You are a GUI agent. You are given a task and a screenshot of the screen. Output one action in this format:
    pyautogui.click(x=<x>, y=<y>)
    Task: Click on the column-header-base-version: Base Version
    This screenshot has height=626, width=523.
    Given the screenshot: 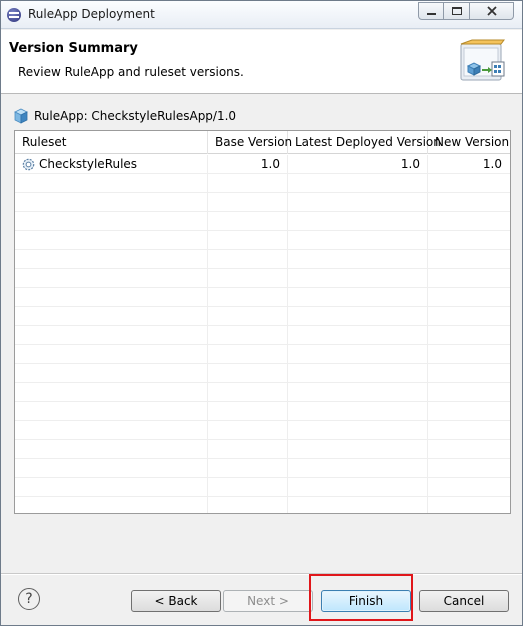 What is the action you would take?
    pyautogui.click(x=250, y=142)
    